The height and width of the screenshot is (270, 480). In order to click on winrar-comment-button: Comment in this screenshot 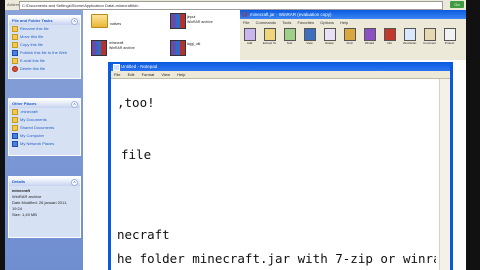, I will do `click(429, 37)`.